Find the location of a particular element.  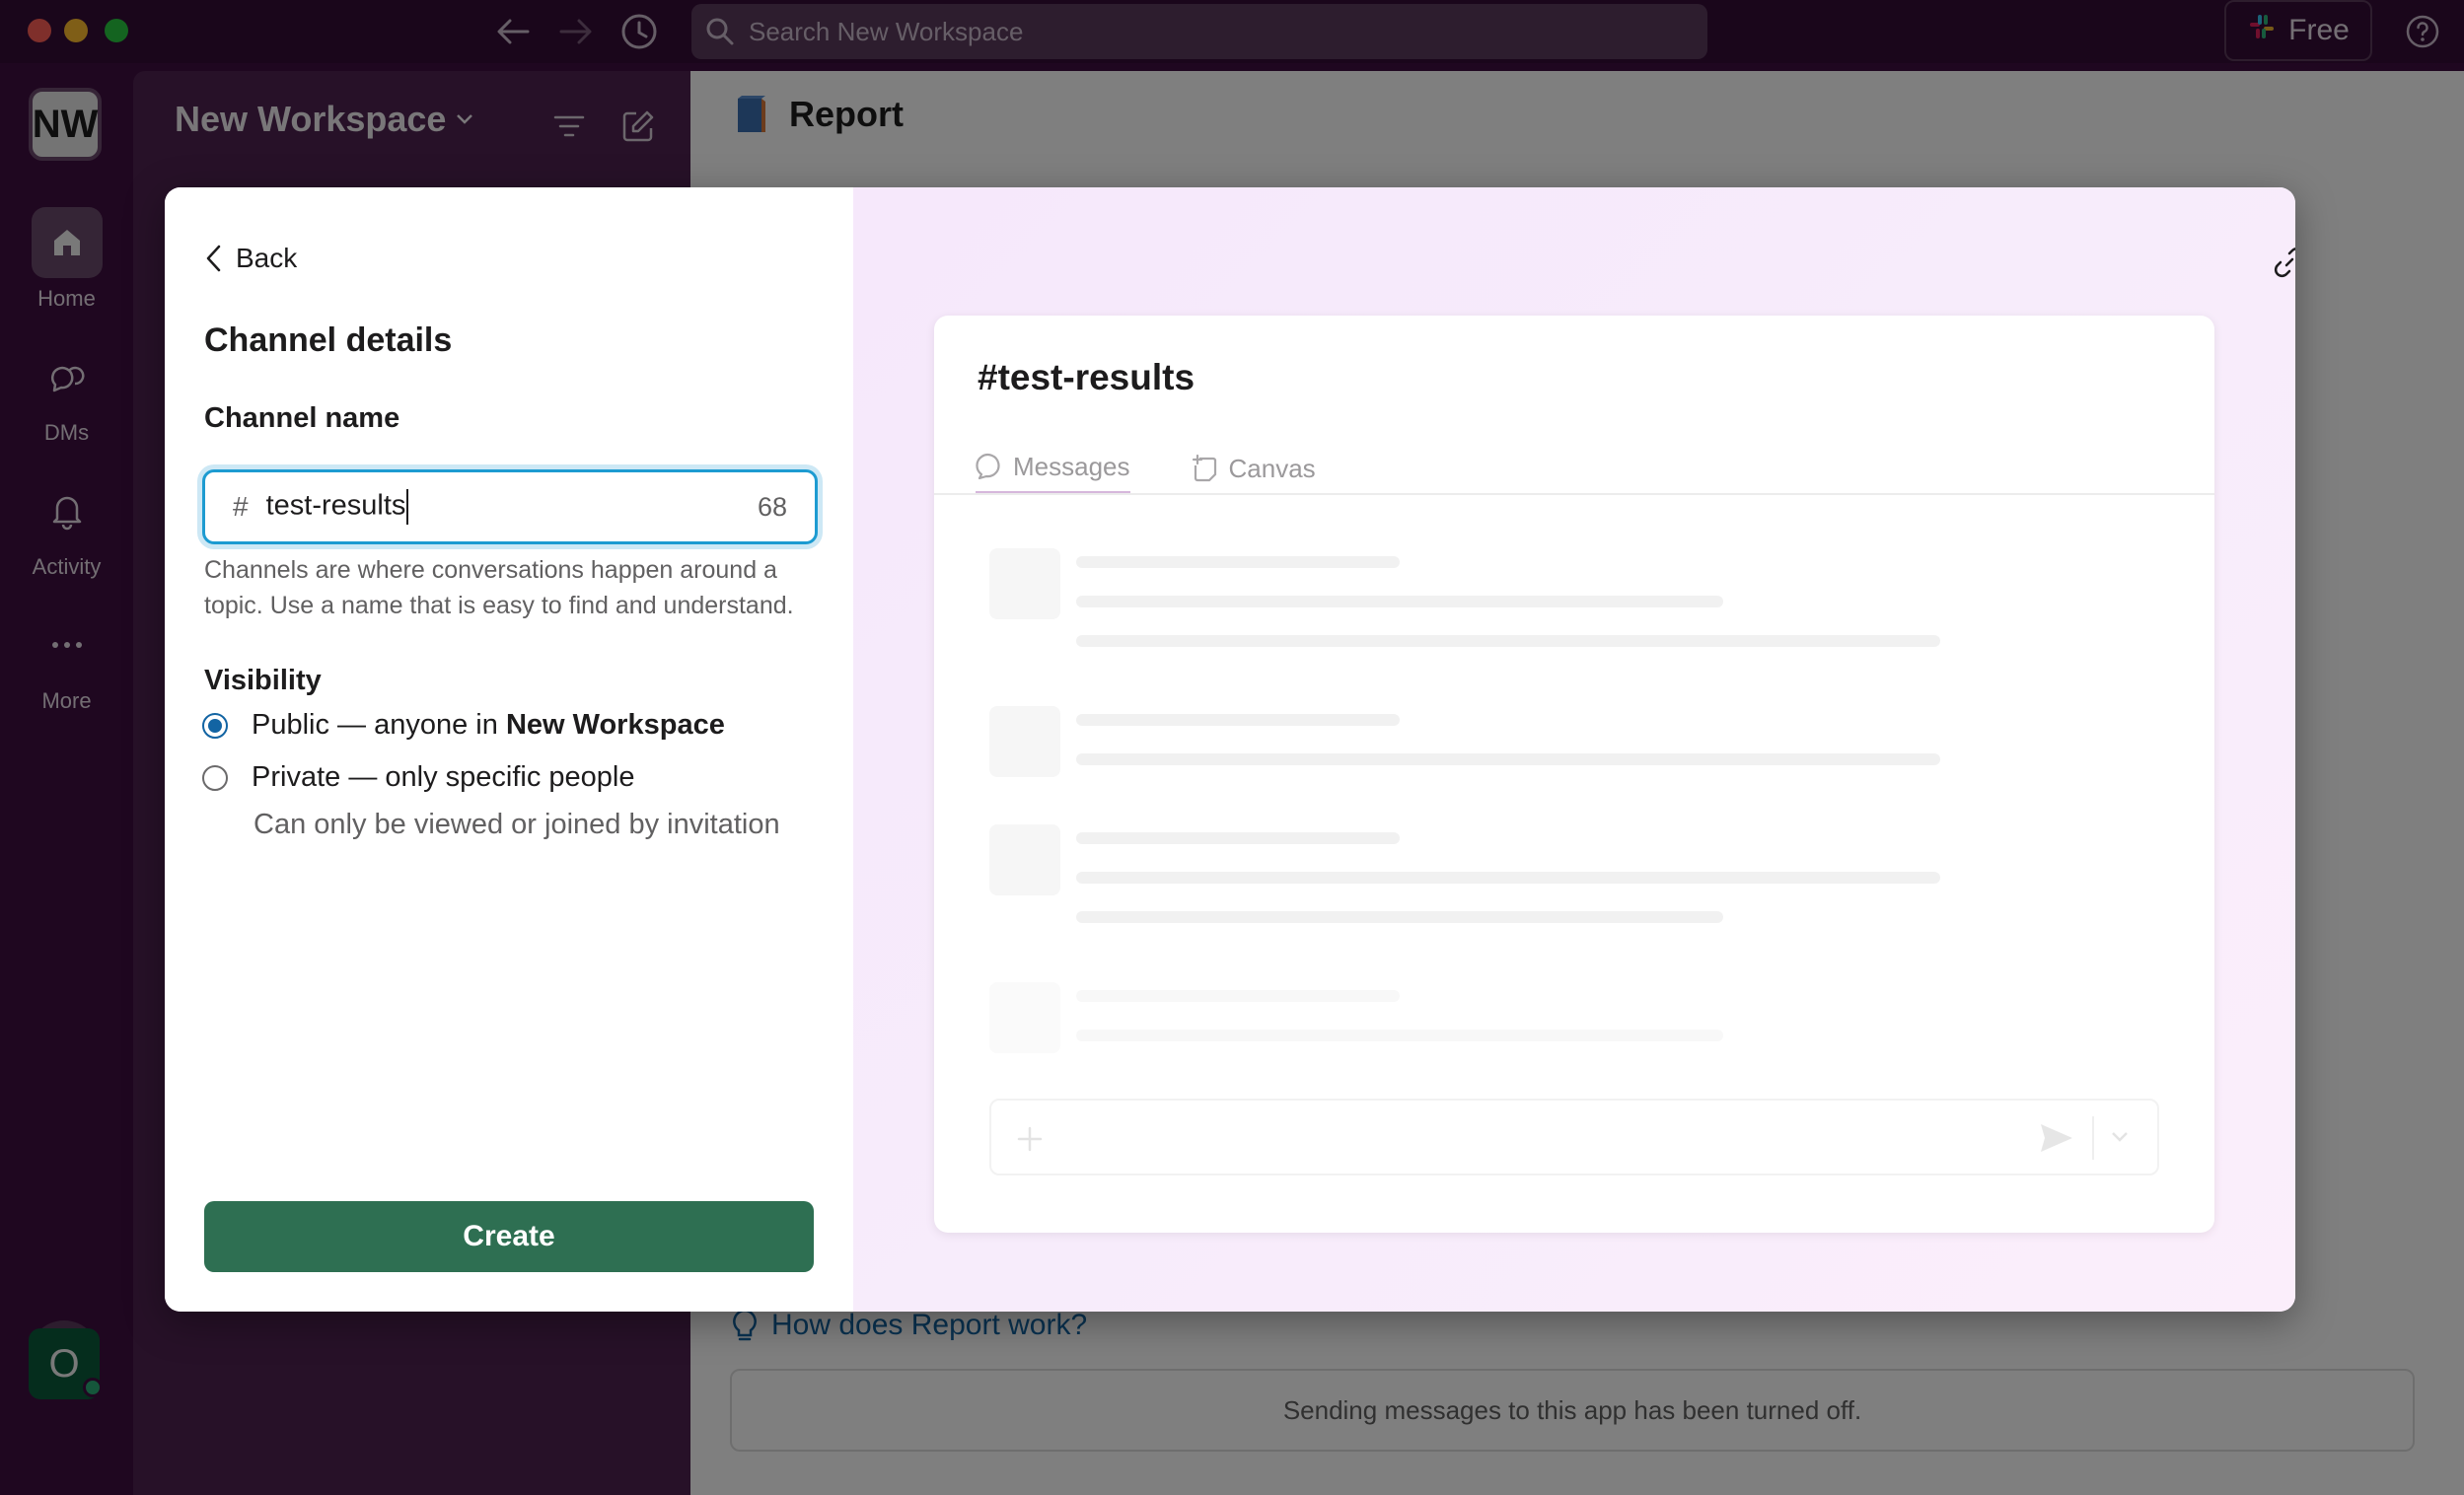

send-icon is located at coordinates (2056, 1138).